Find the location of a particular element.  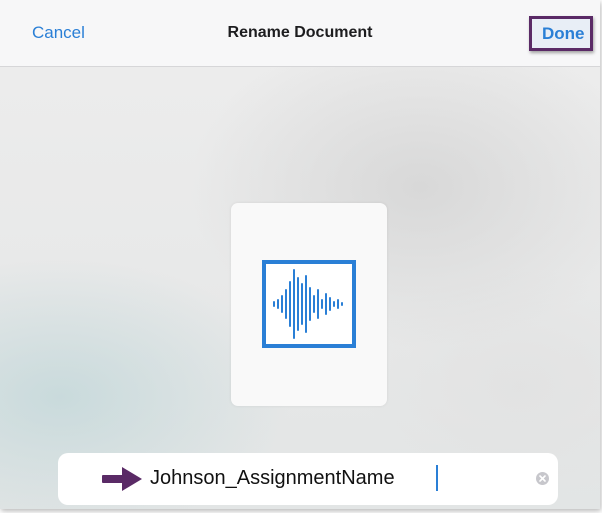

document-thumbnail is located at coordinates (309, 304).